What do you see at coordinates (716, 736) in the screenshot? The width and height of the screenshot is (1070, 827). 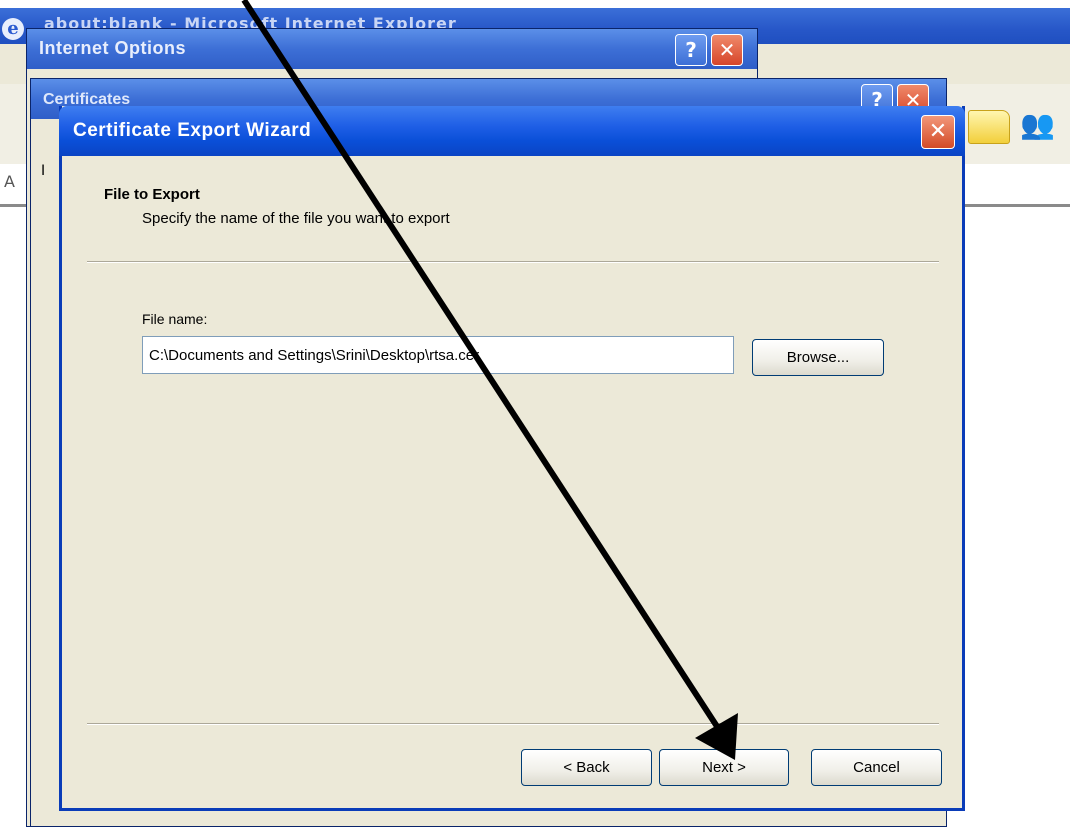 I see `arrow-head` at bounding box center [716, 736].